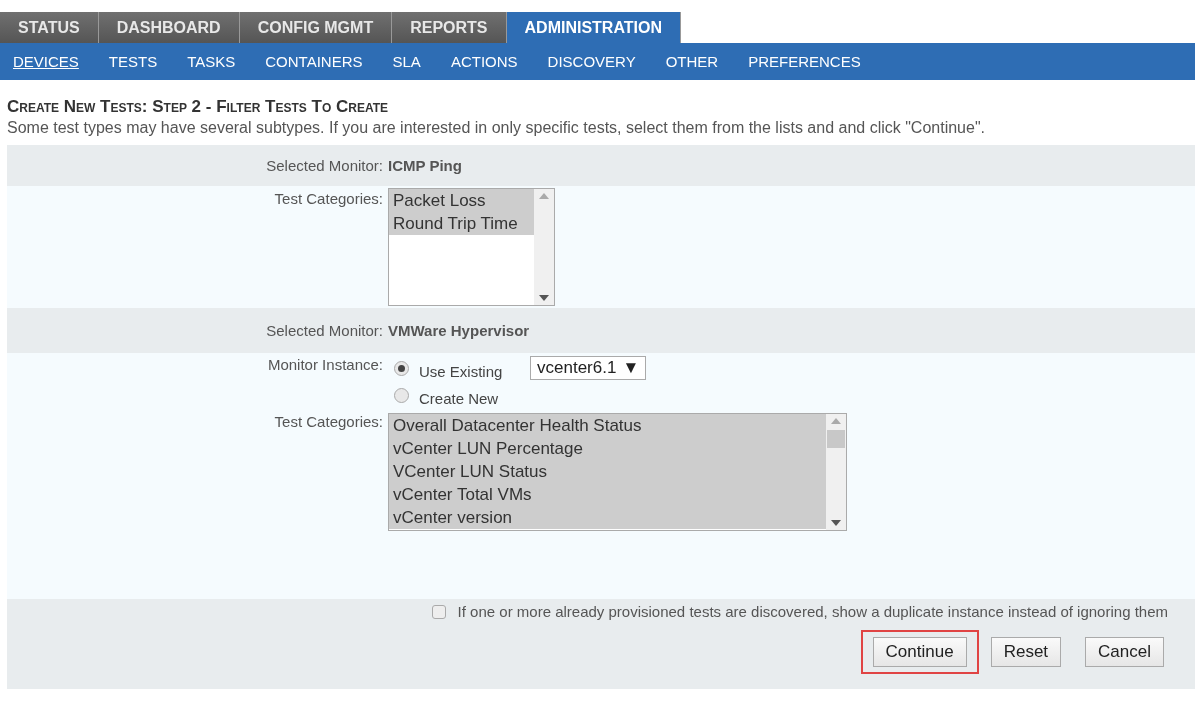 This screenshot has height=717, width=1195. I want to click on list-option: Packet Loss, so click(461, 200).